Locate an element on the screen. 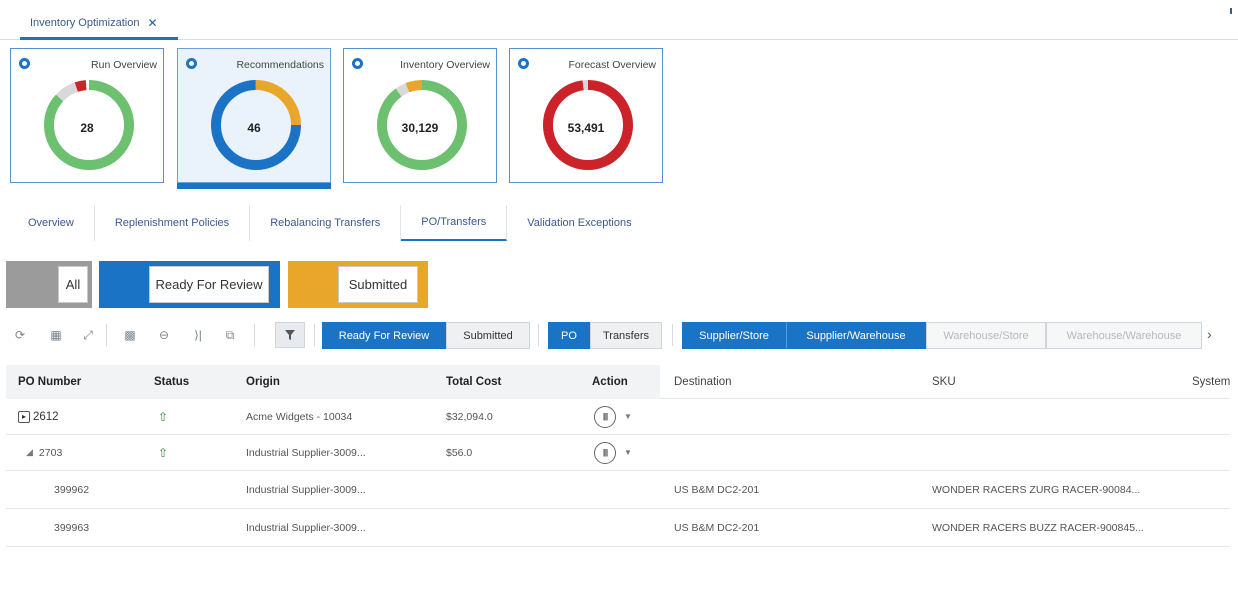 This screenshot has height=602, width=1238. seg-ready-for-review: Ready For Review is located at coordinates (384, 335).